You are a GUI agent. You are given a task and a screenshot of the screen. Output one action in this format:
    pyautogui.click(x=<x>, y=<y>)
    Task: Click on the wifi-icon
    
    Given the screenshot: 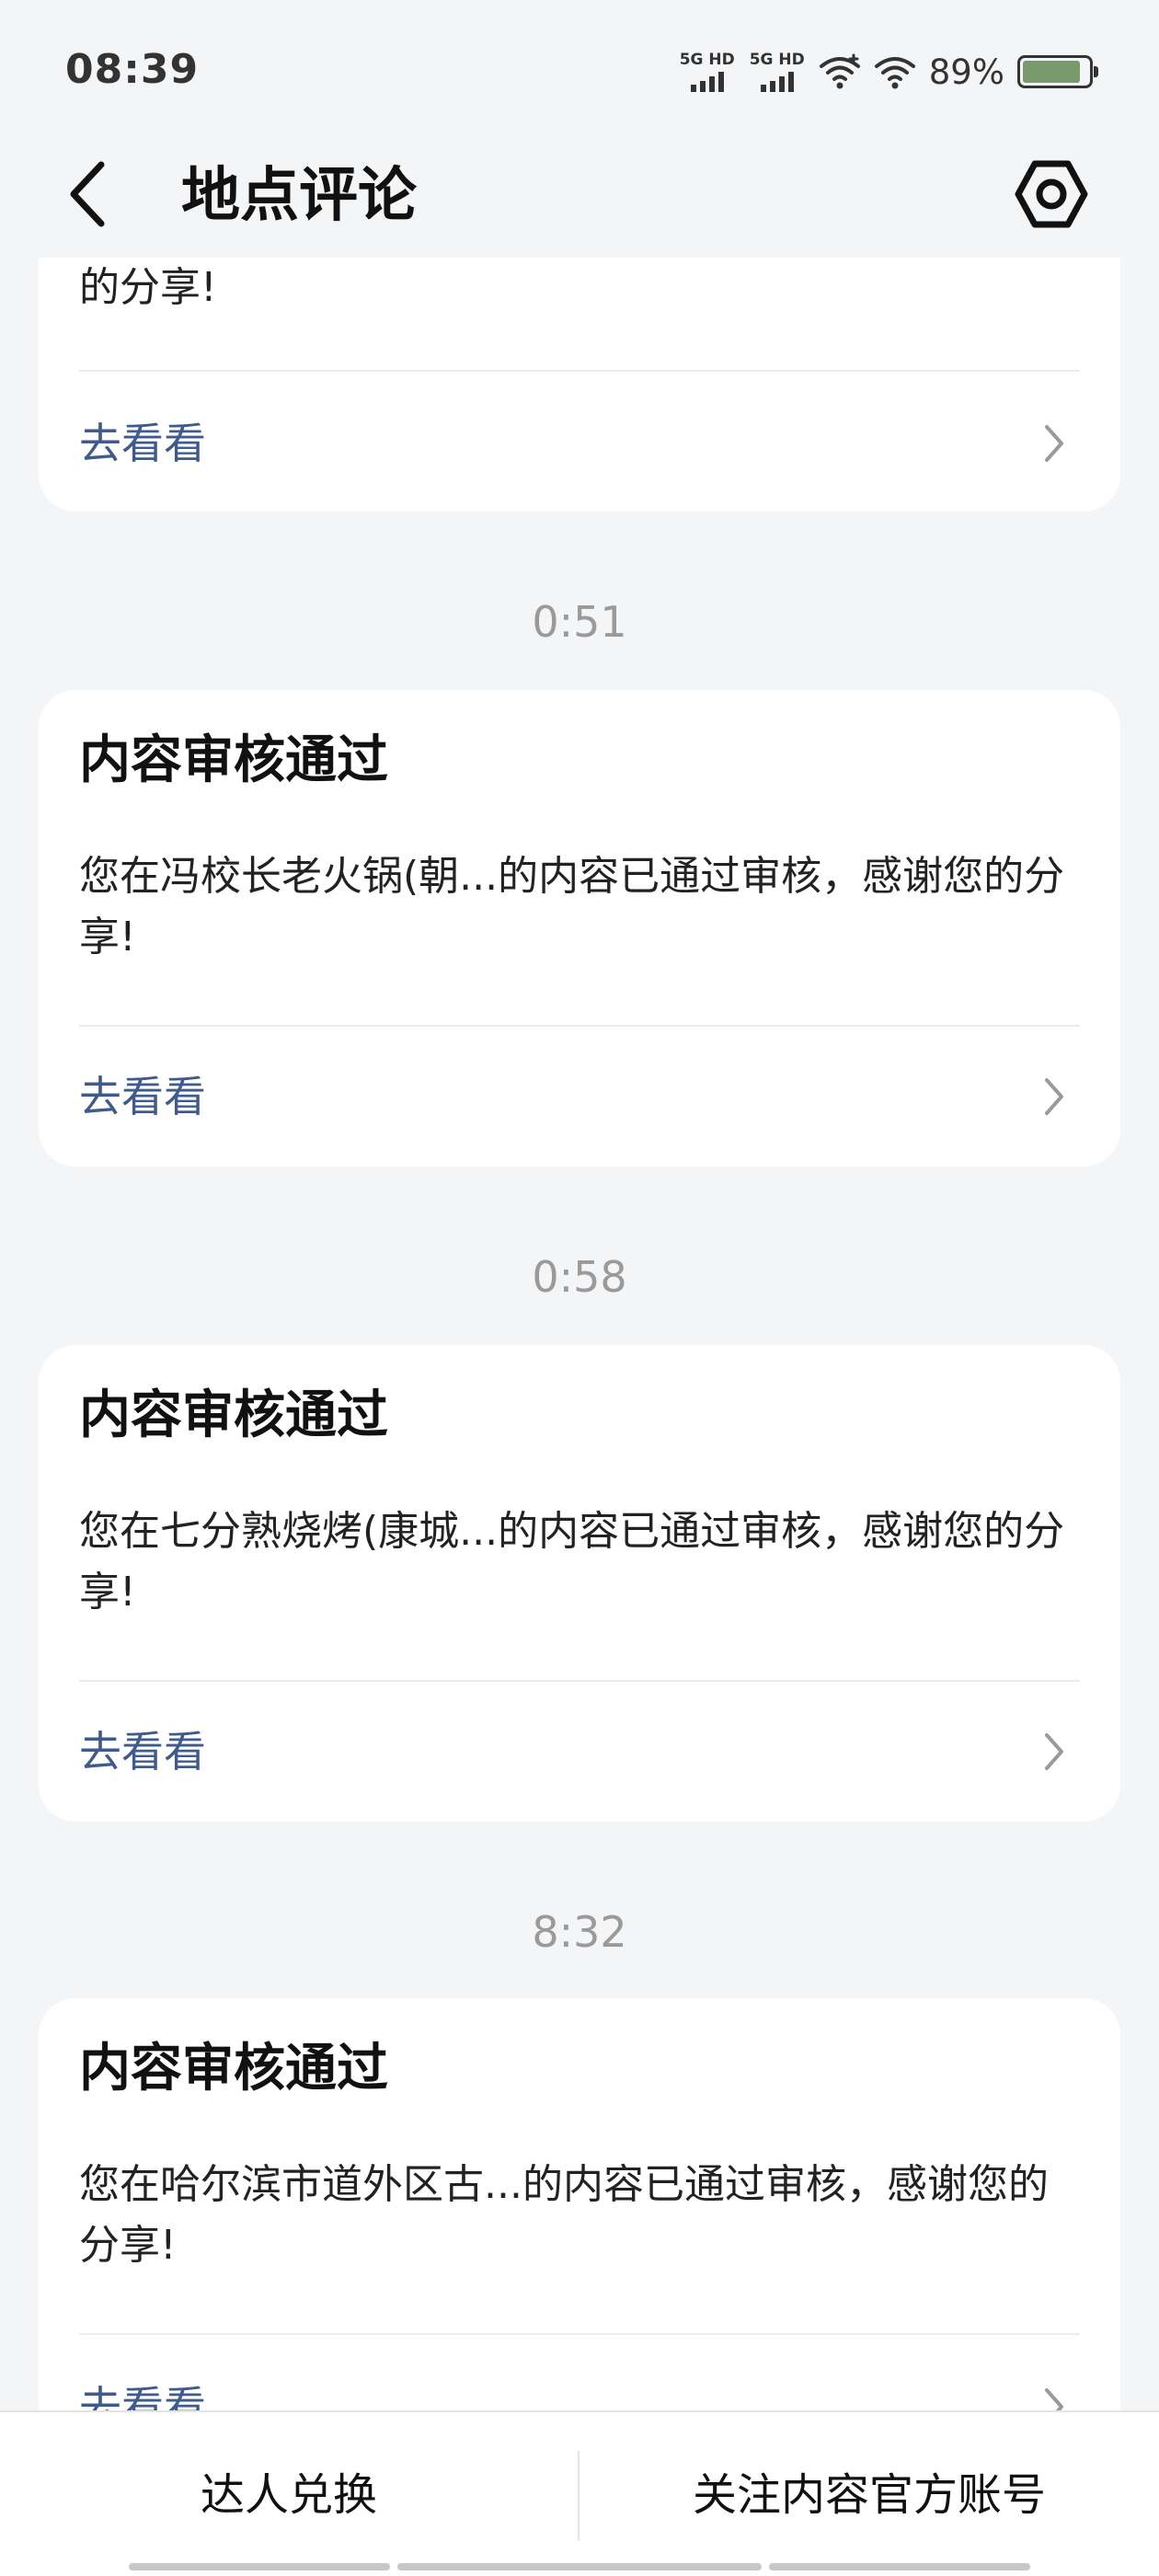 What is the action you would take?
    pyautogui.click(x=894, y=73)
    